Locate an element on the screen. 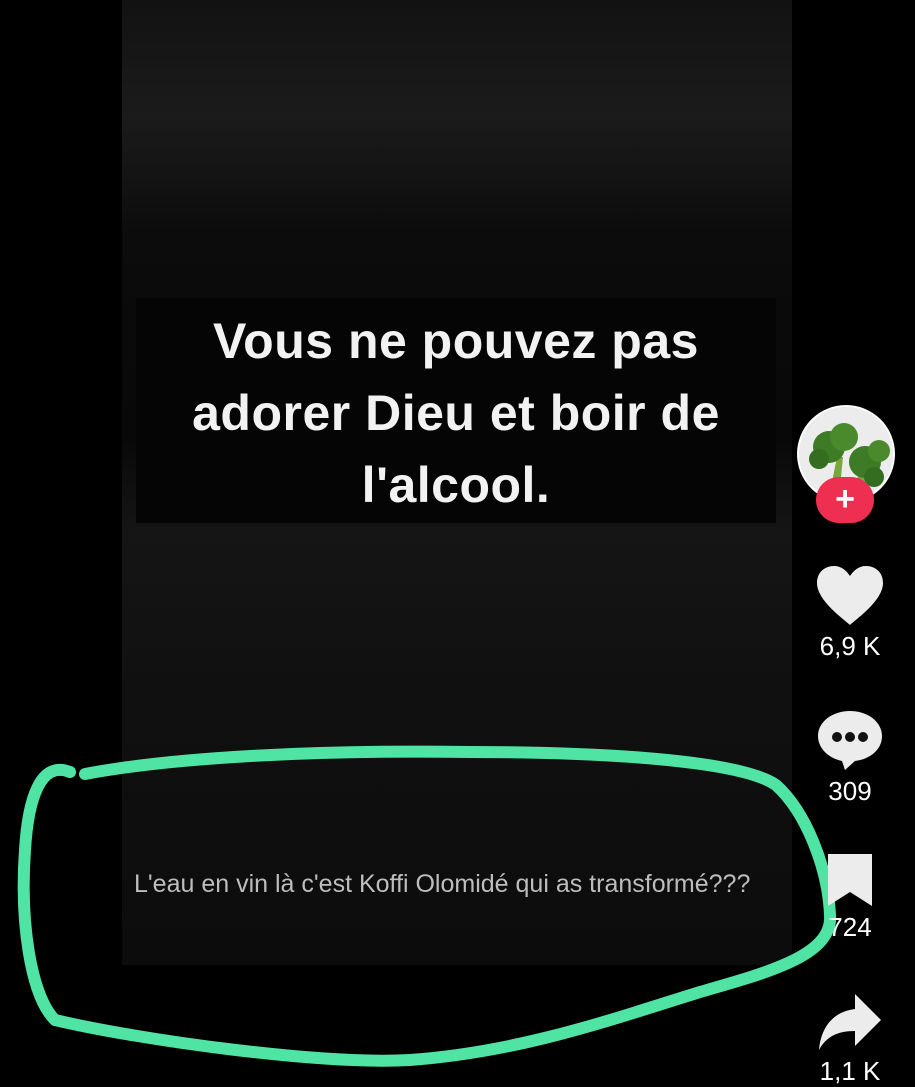 The height and width of the screenshot is (1087, 915). comment-button: 309 is located at coordinates (850, 757).